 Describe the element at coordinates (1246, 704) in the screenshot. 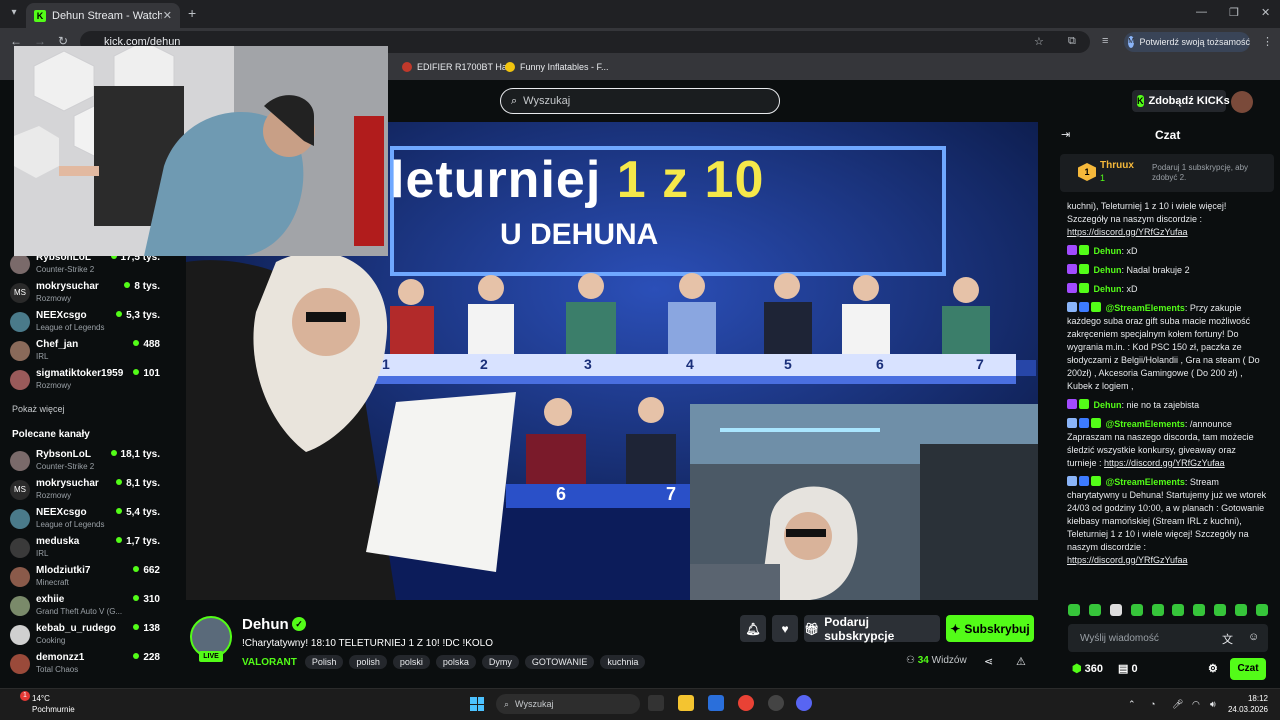

I see `clock: 18:12 24.03.2026` at that location.